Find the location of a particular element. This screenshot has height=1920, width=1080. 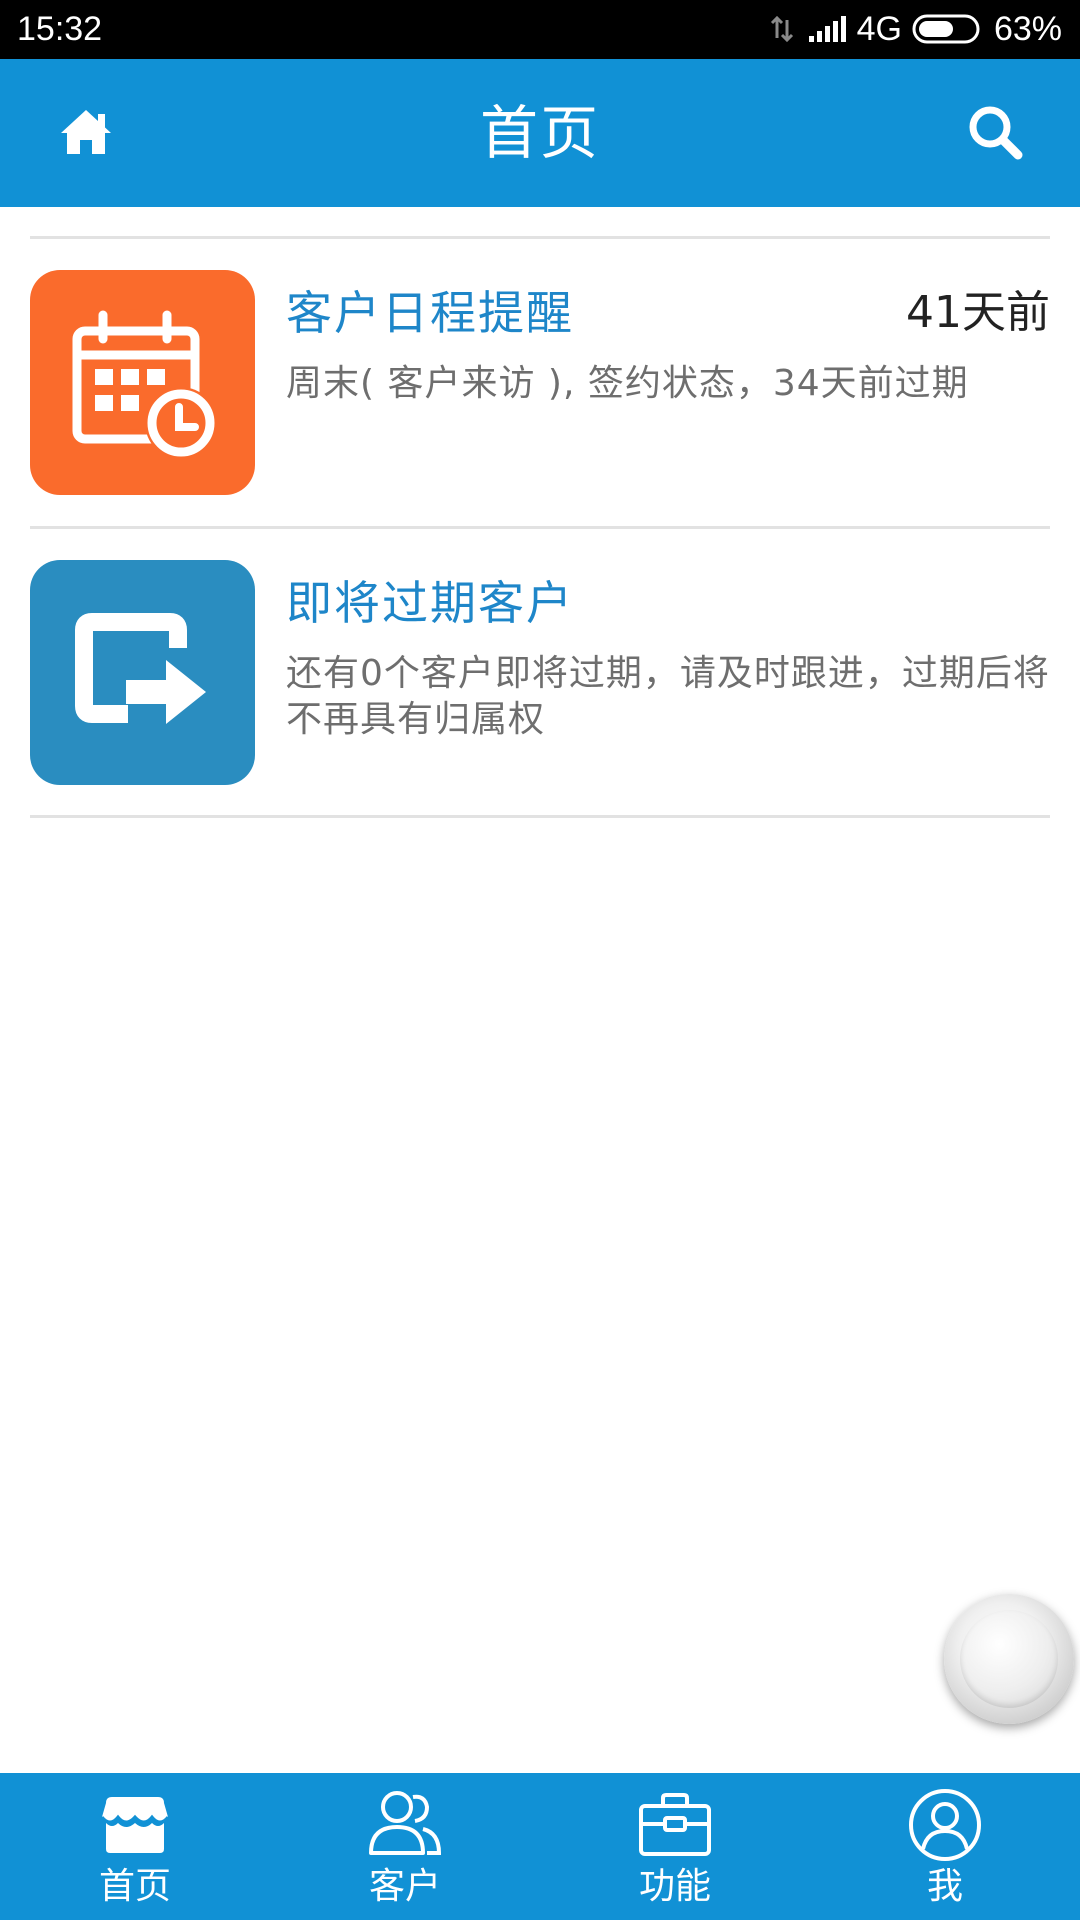

nav-item-customers: 客户 is located at coordinates (405, 1846).